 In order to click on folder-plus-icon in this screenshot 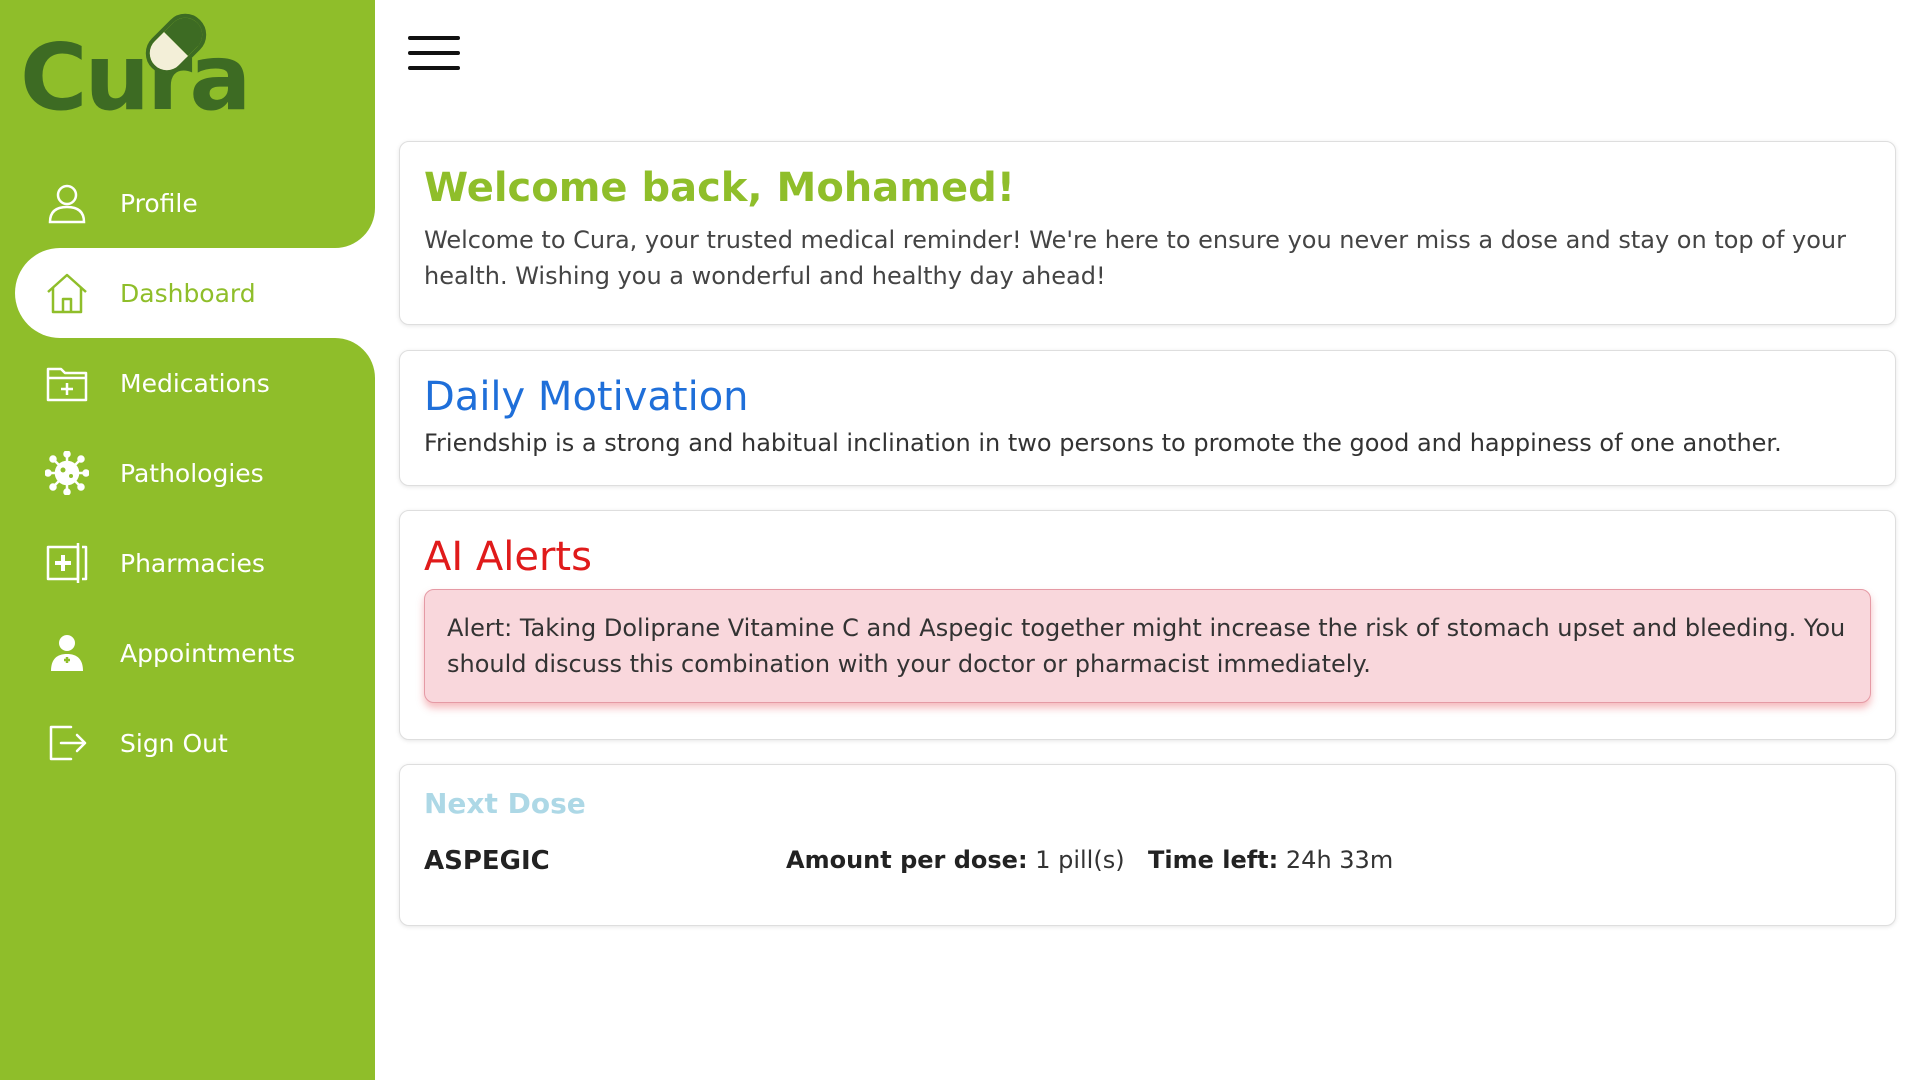, I will do `click(67, 383)`.